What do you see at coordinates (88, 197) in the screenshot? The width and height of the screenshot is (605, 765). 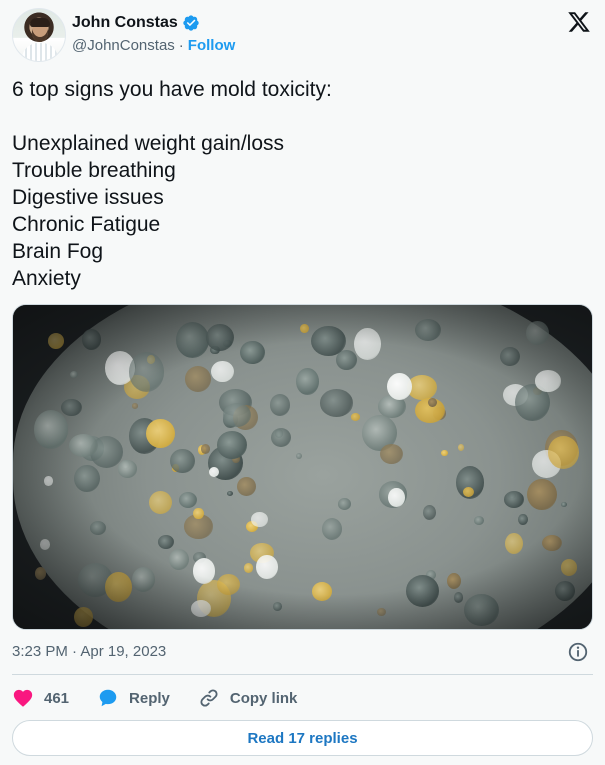 I see `sign-item: Digestive issues` at bounding box center [88, 197].